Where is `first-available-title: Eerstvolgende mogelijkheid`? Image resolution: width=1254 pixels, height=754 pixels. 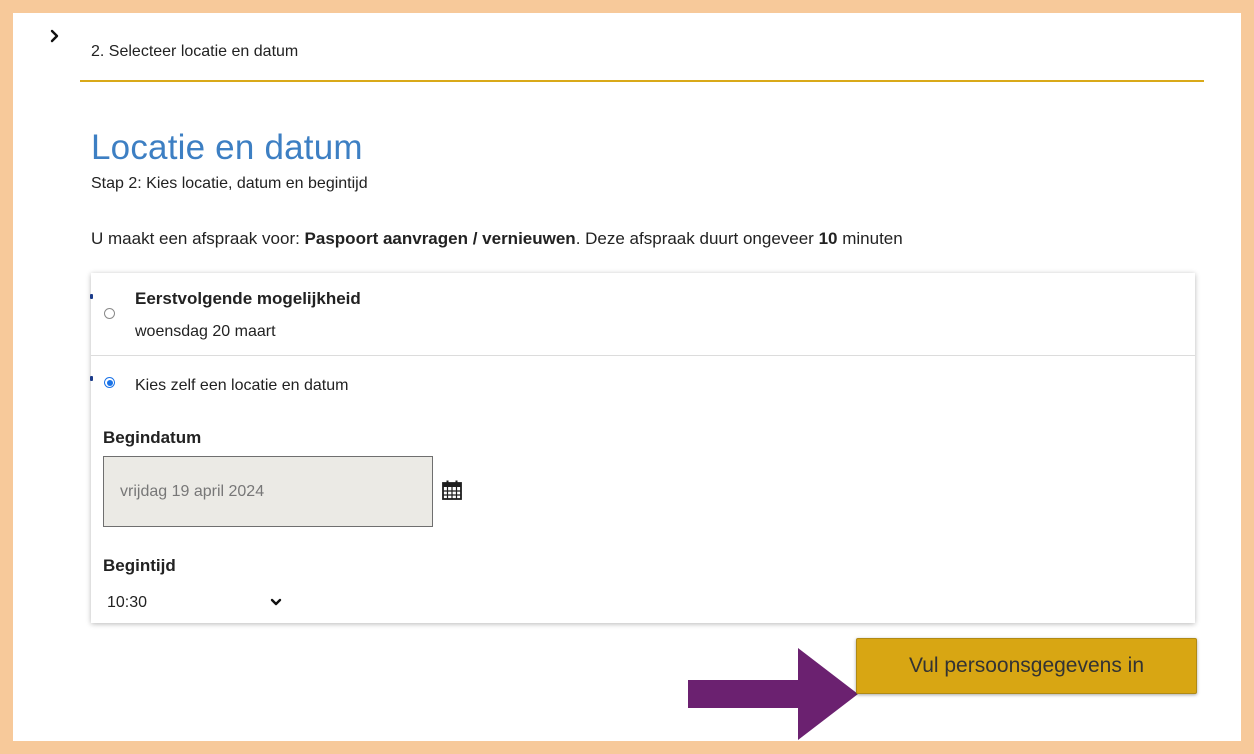
first-available-title: Eerstvolgende mogelijkheid is located at coordinates (248, 299).